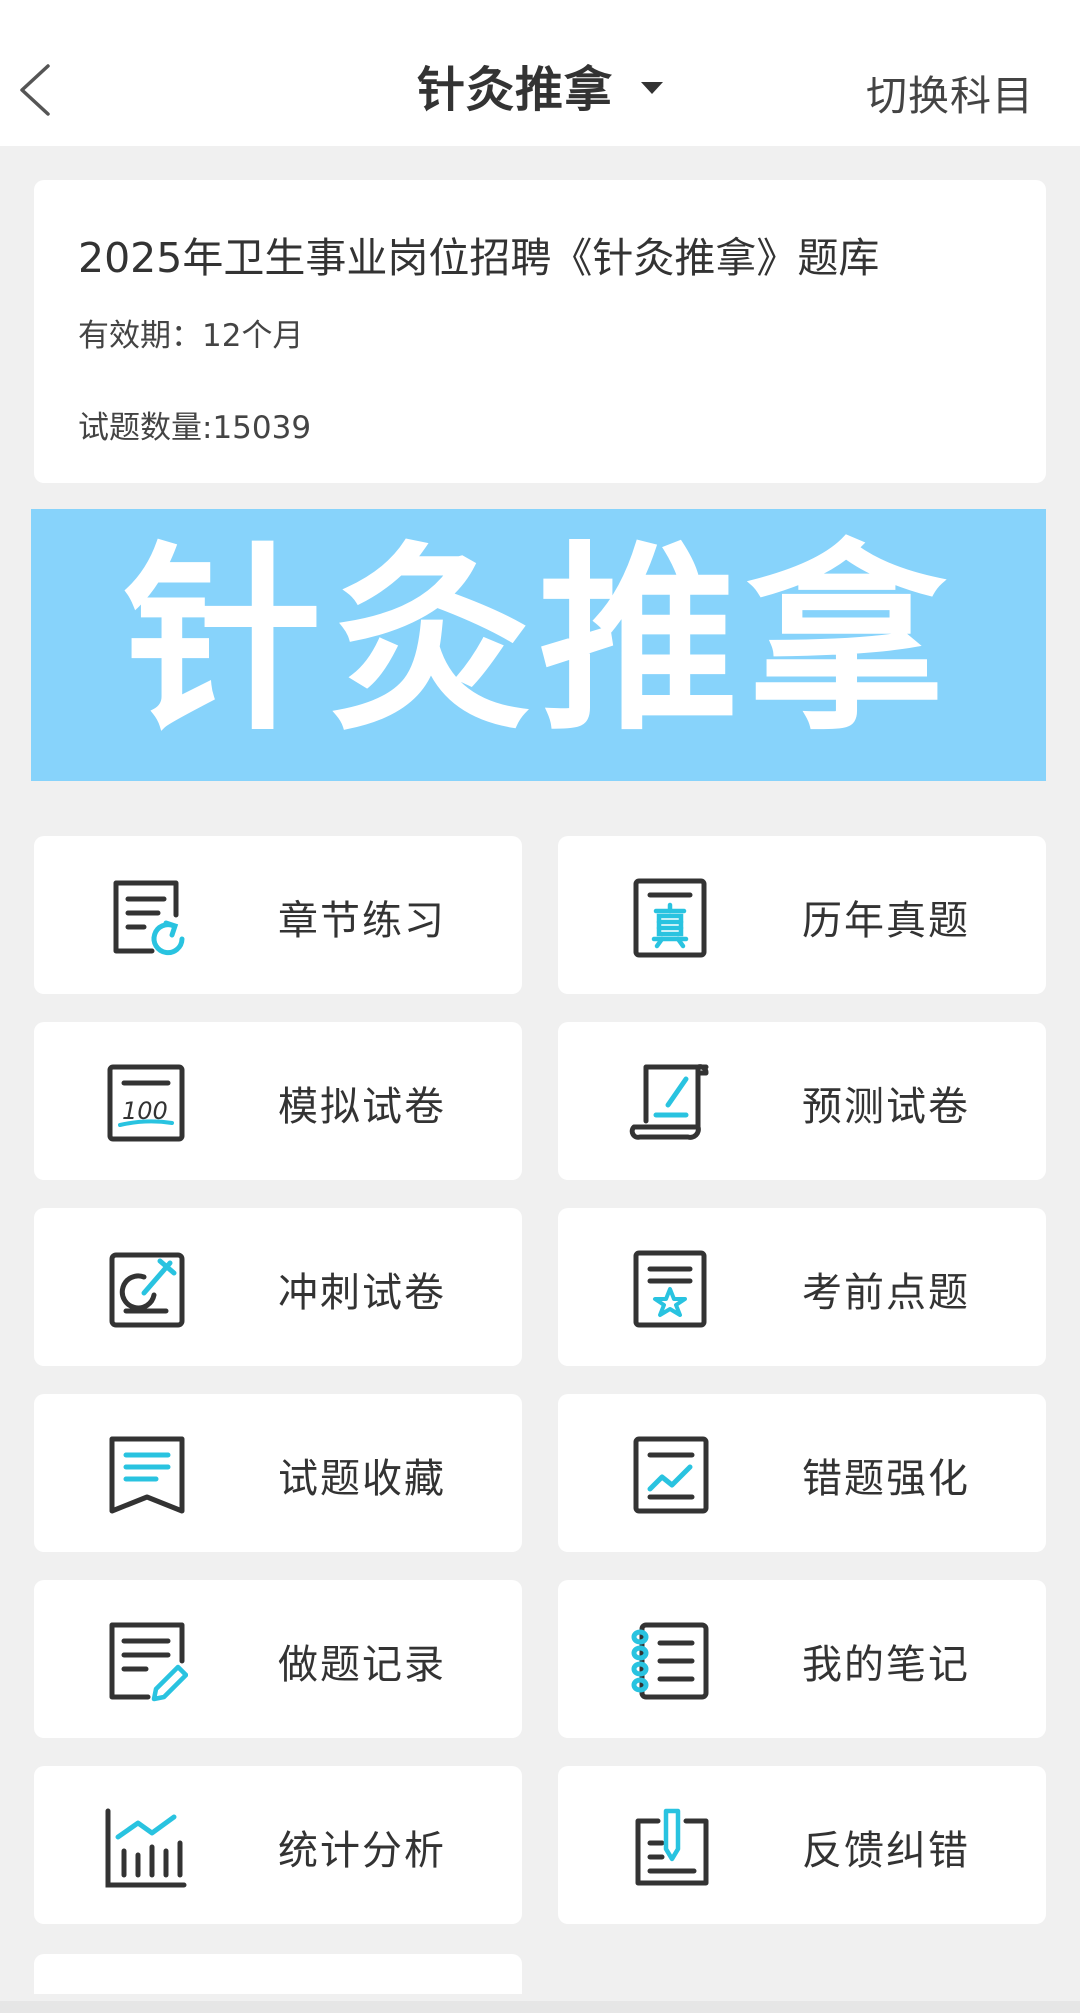  What do you see at coordinates (670, 1103) in the screenshot?
I see `prediction-exam-icon` at bounding box center [670, 1103].